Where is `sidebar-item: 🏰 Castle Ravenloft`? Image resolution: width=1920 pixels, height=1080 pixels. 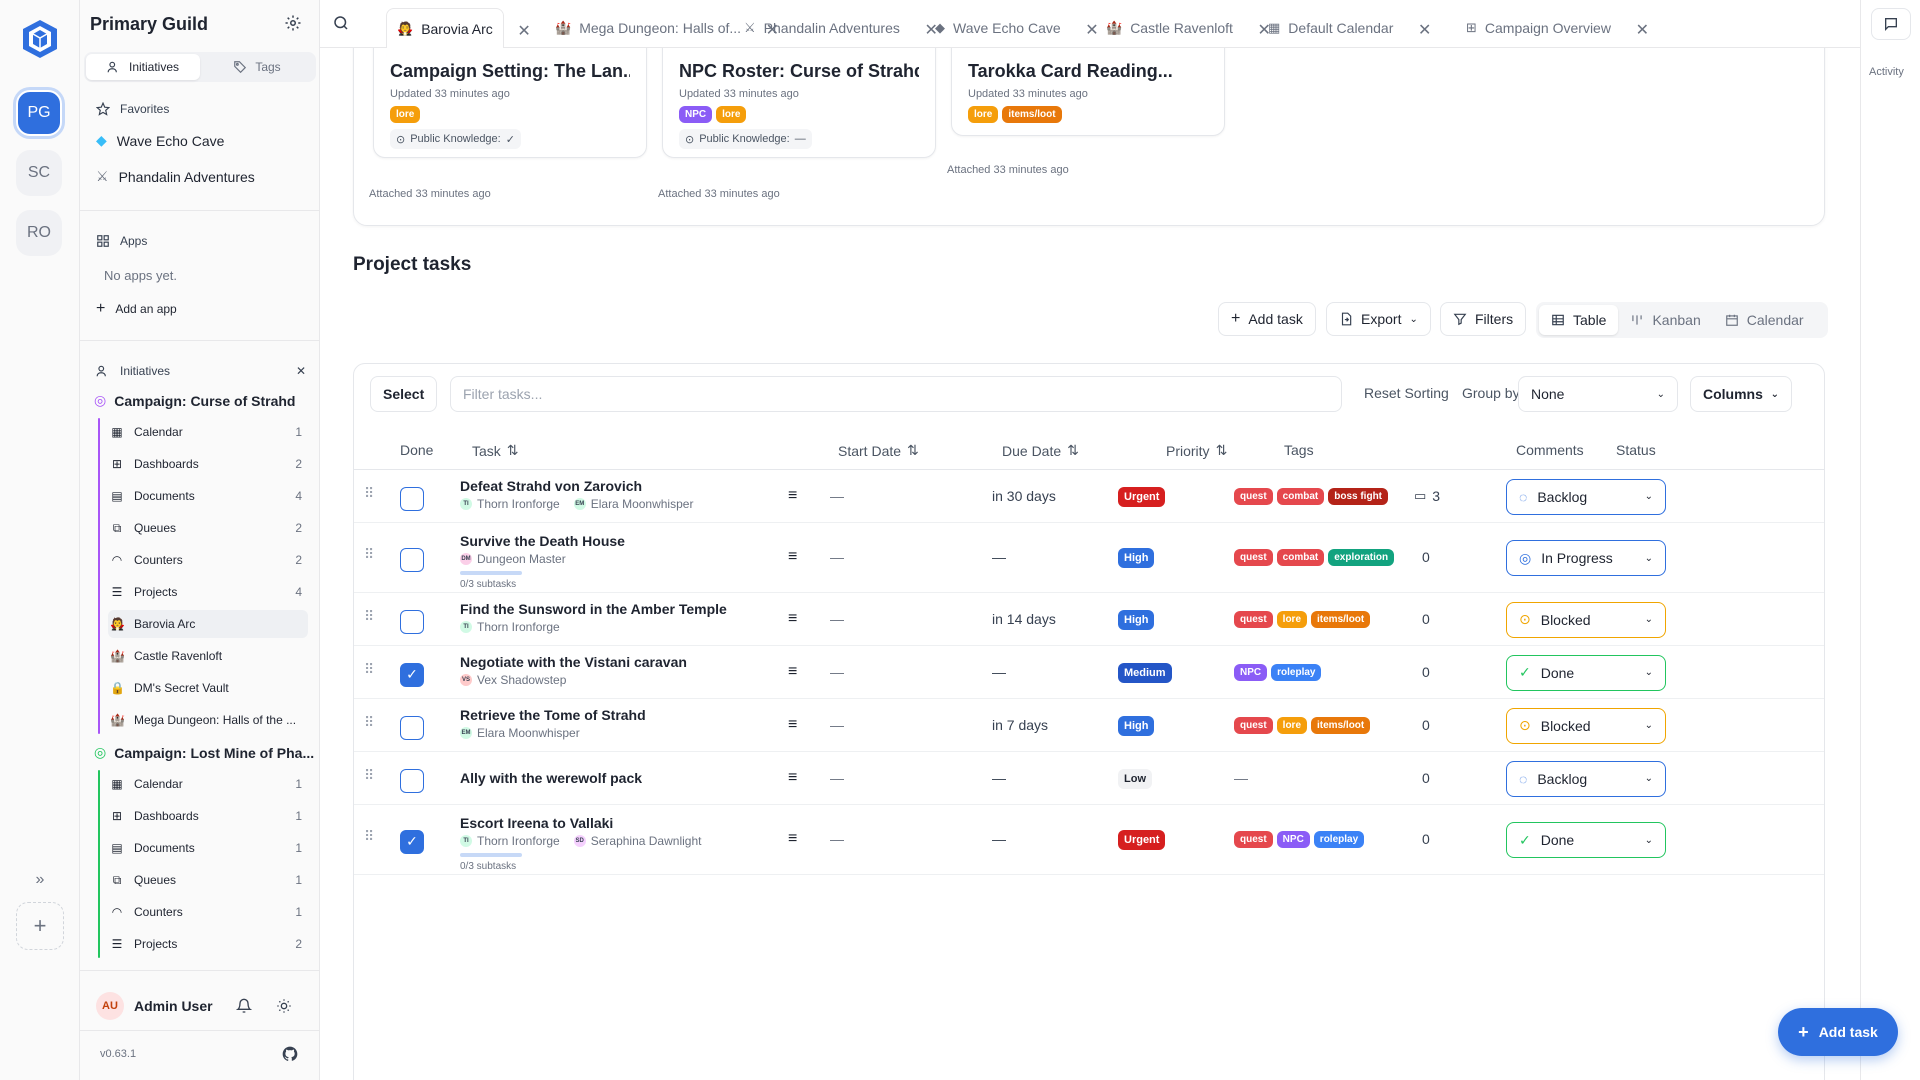 sidebar-item: 🏰 Castle Ravenloft is located at coordinates (208, 656).